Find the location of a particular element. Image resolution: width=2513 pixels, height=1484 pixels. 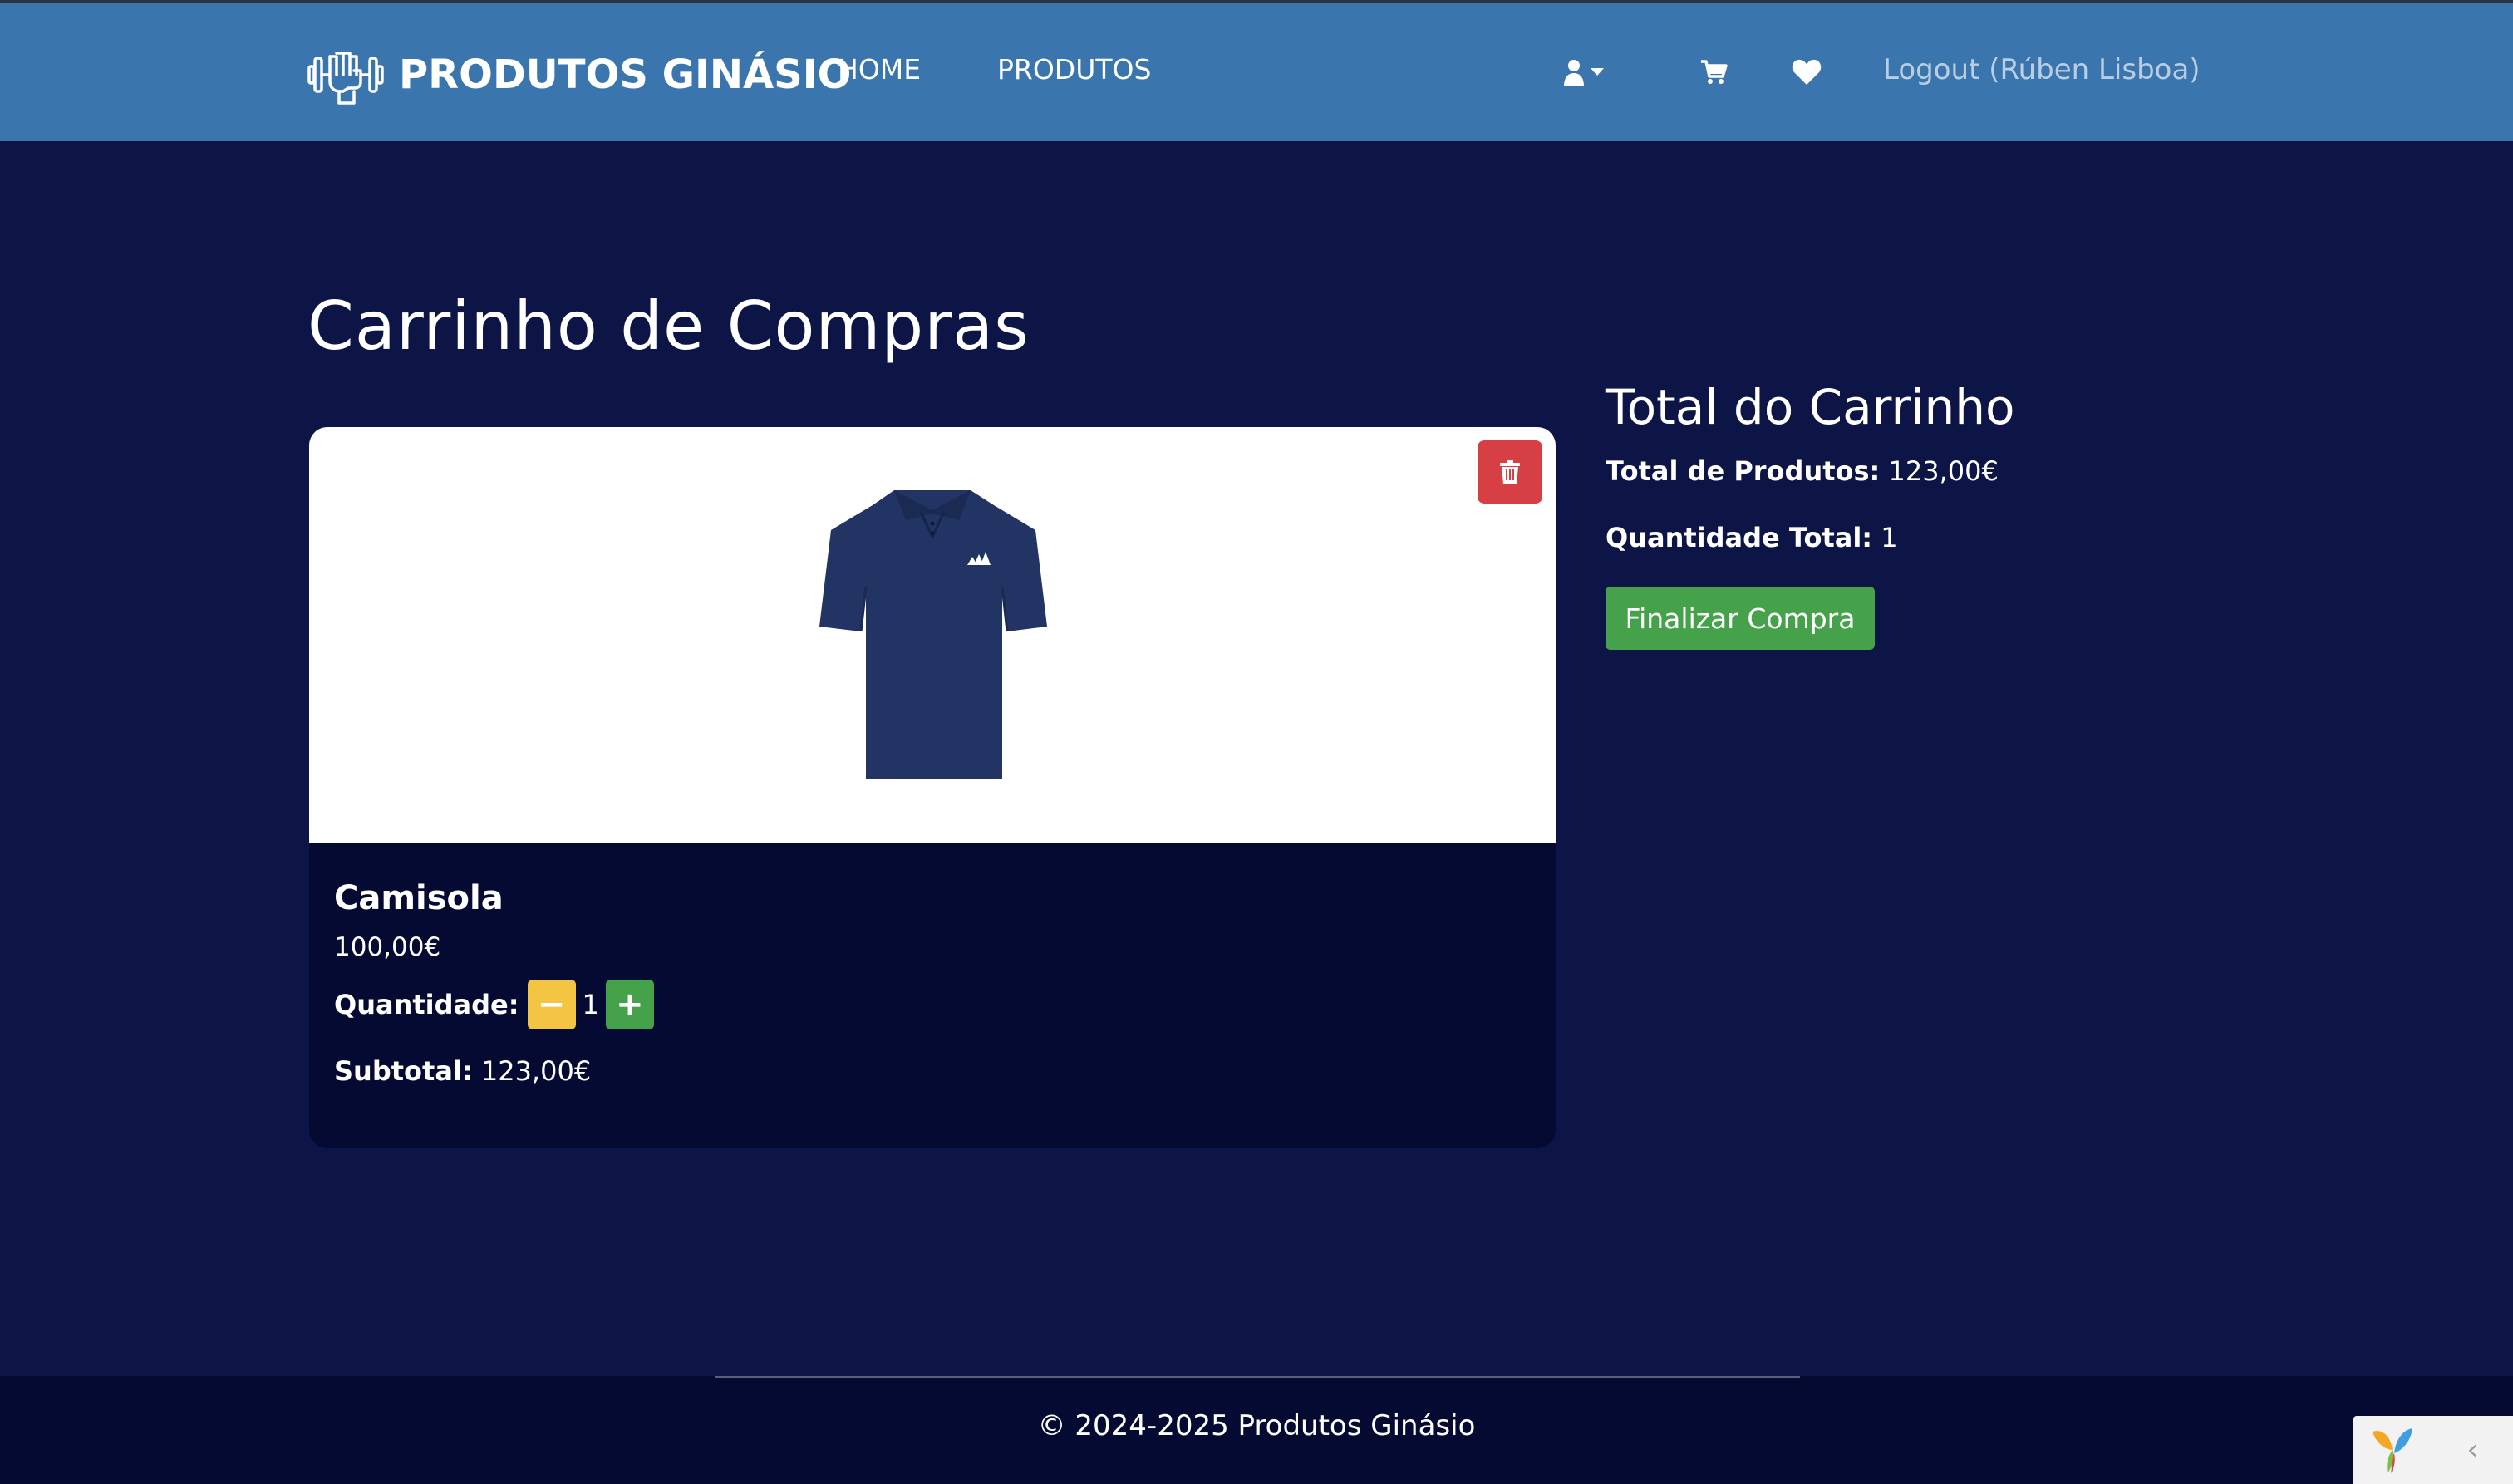

total-products: Total de Produtos: 123,00€ is located at coordinates (1802, 471).